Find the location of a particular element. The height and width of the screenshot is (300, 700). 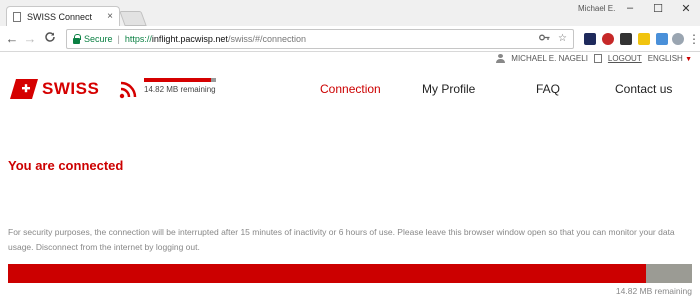

url-scheme: https:// is located at coordinates (138, 39).